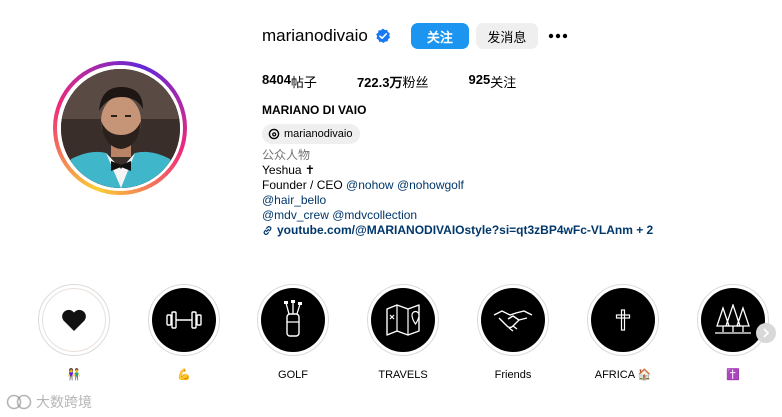 This screenshot has height=417, width=782. What do you see at coordinates (558, 36) in the screenshot?
I see `more-options-icon` at bounding box center [558, 36].